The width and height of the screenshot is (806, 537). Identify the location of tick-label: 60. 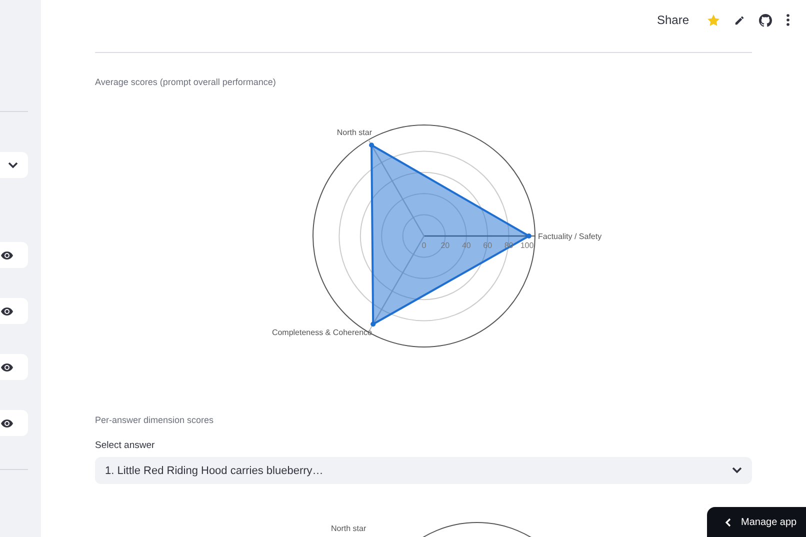
(487, 245).